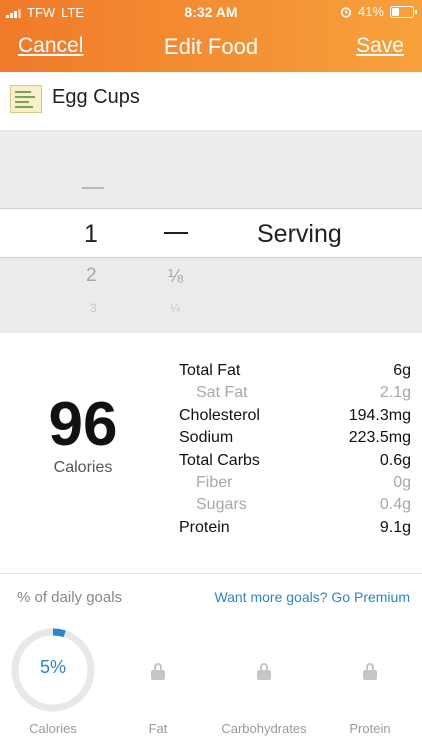 The image size is (422, 750). What do you see at coordinates (395, 460) in the screenshot?
I see `nutrient-value: 0.6g` at bounding box center [395, 460].